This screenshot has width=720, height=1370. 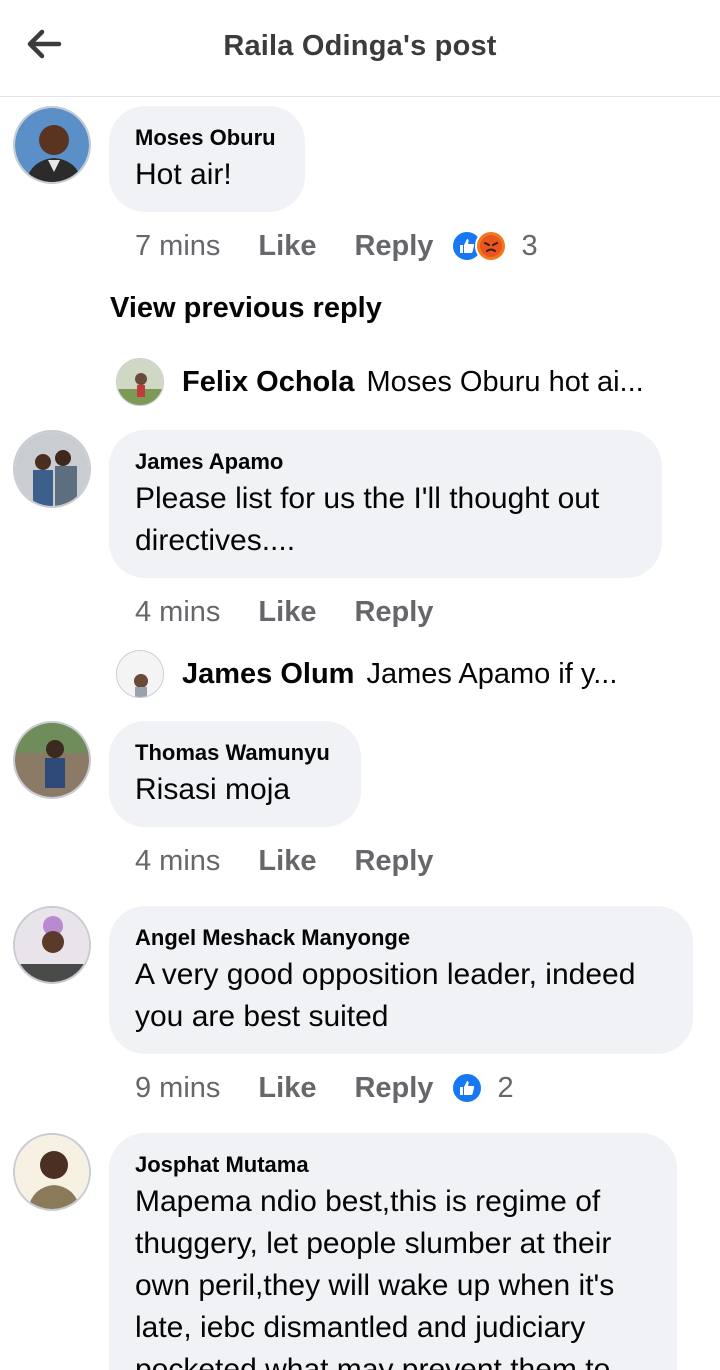 What do you see at coordinates (505, 1087) in the screenshot?
I see `reaction-count: 2` at bounding box center [505, 1087].